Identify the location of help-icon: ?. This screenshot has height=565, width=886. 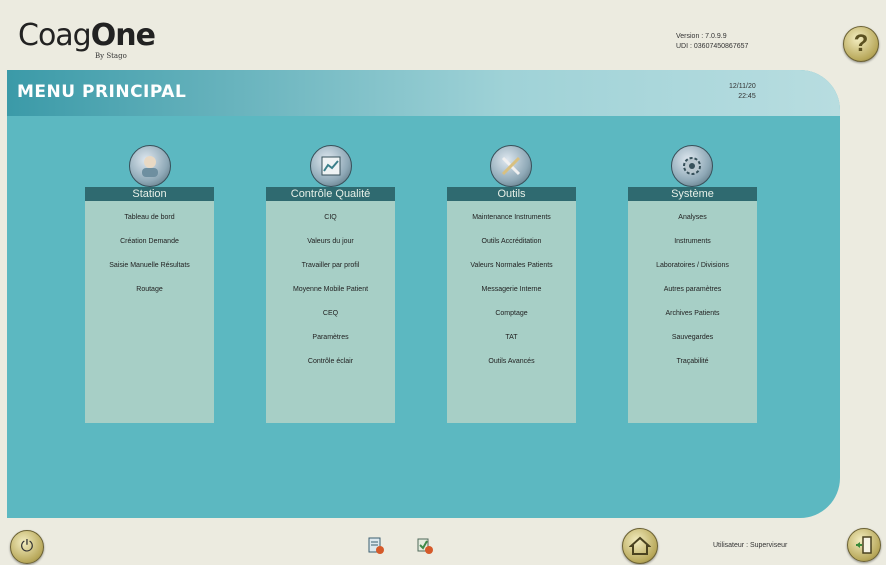
(861, 43).